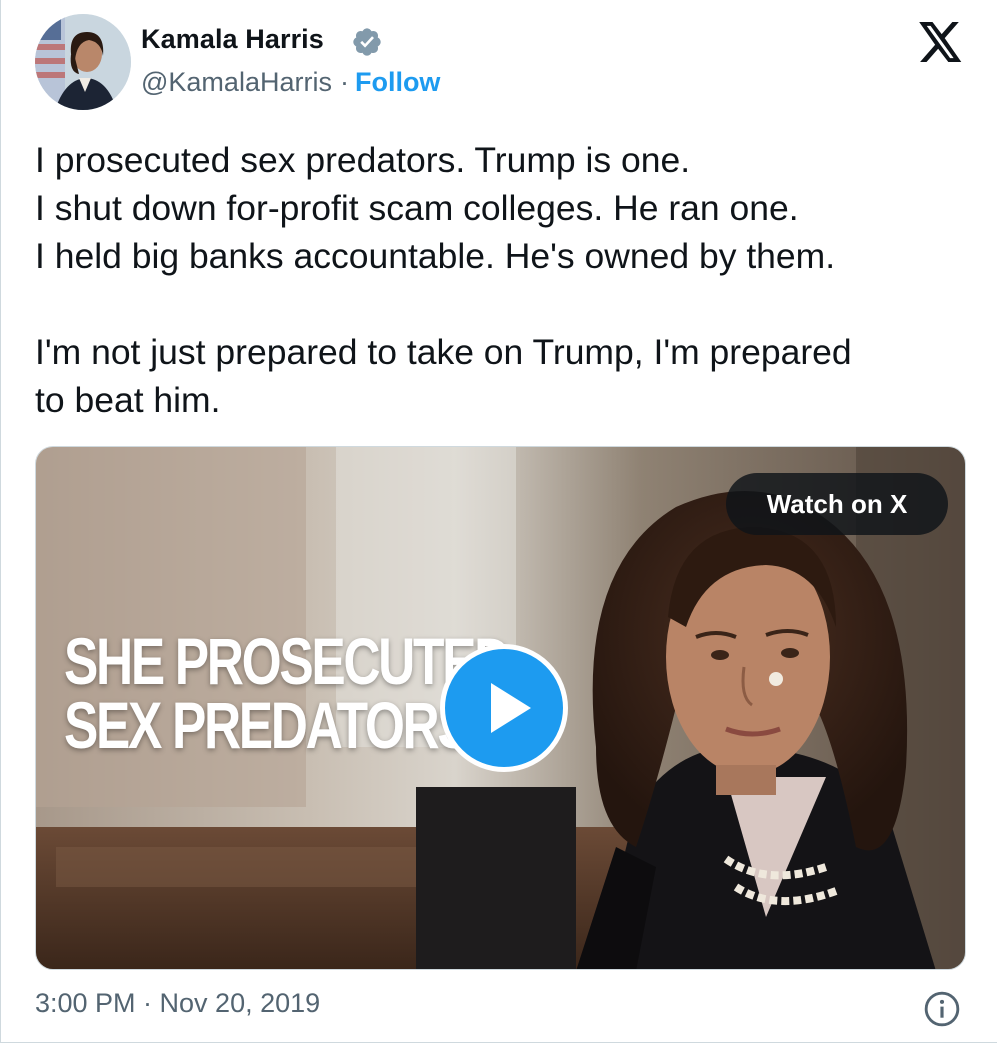  What do you see at coordinates (83, 62) in the screenshot?
I see `avatar` at bounding box center [83, 62].